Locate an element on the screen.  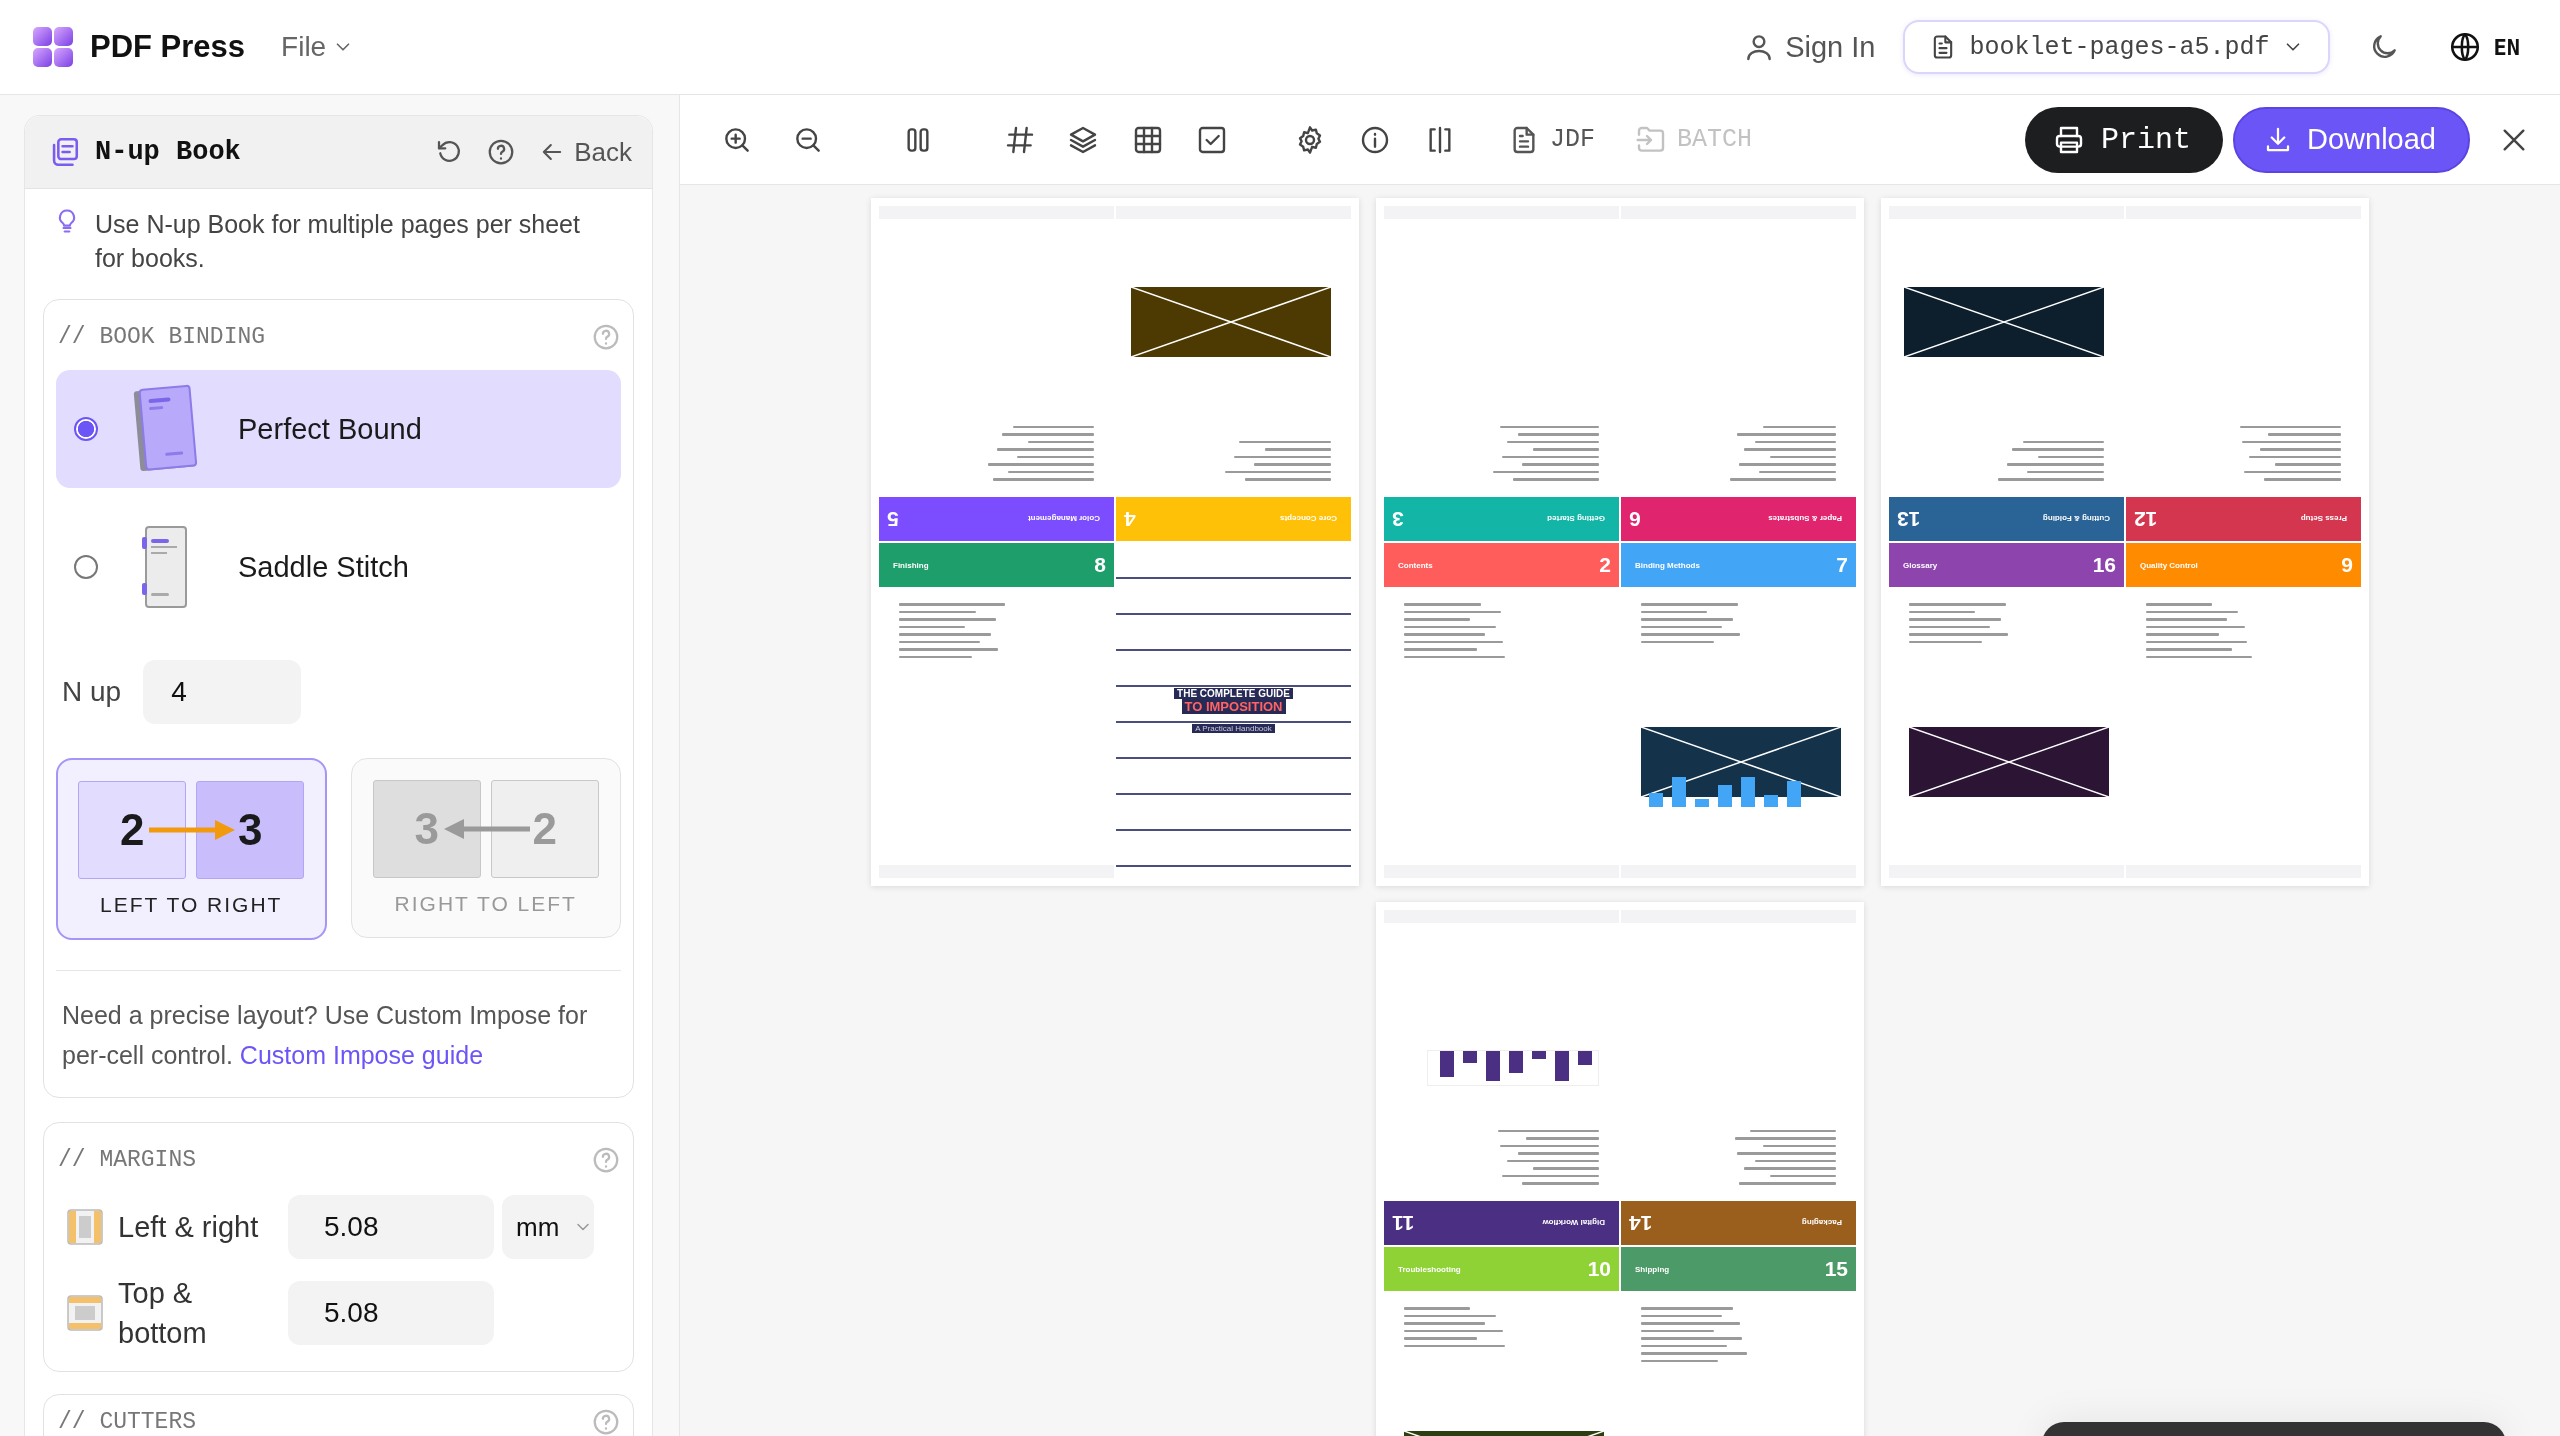
section-heading: // BOOK BINDING is located at coordinates (162, 337).